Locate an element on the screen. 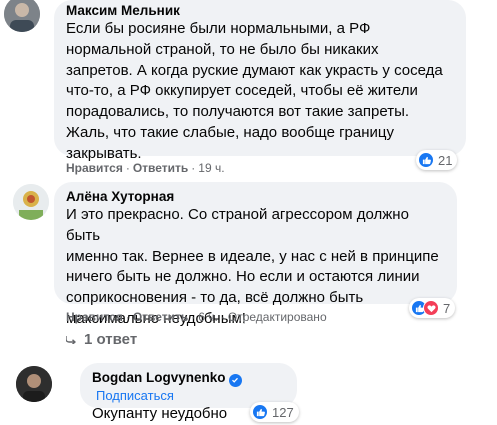 The image size is (497, 425). comment-actions: Нравится · Ответить · 19 ч. is located at coordinates (145, 168).